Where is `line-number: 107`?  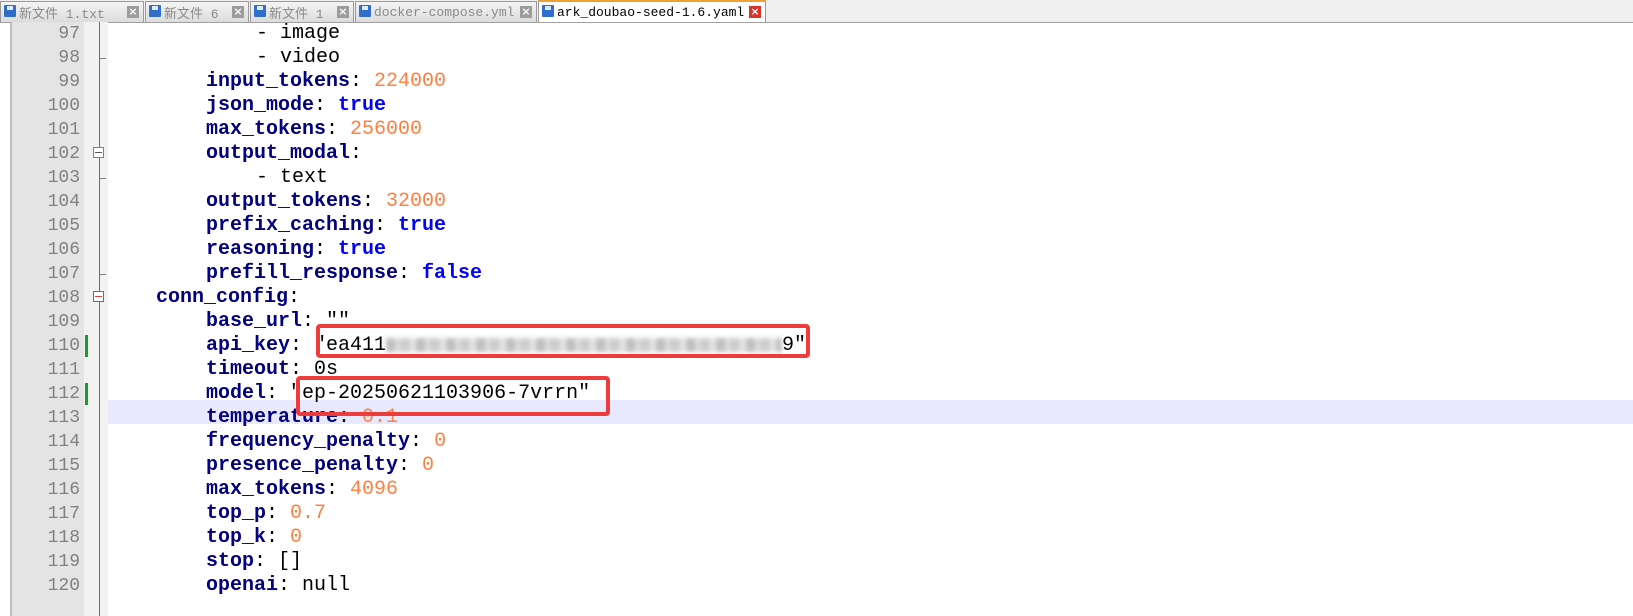 line-number: 107 is located at coordinates (63, 274).